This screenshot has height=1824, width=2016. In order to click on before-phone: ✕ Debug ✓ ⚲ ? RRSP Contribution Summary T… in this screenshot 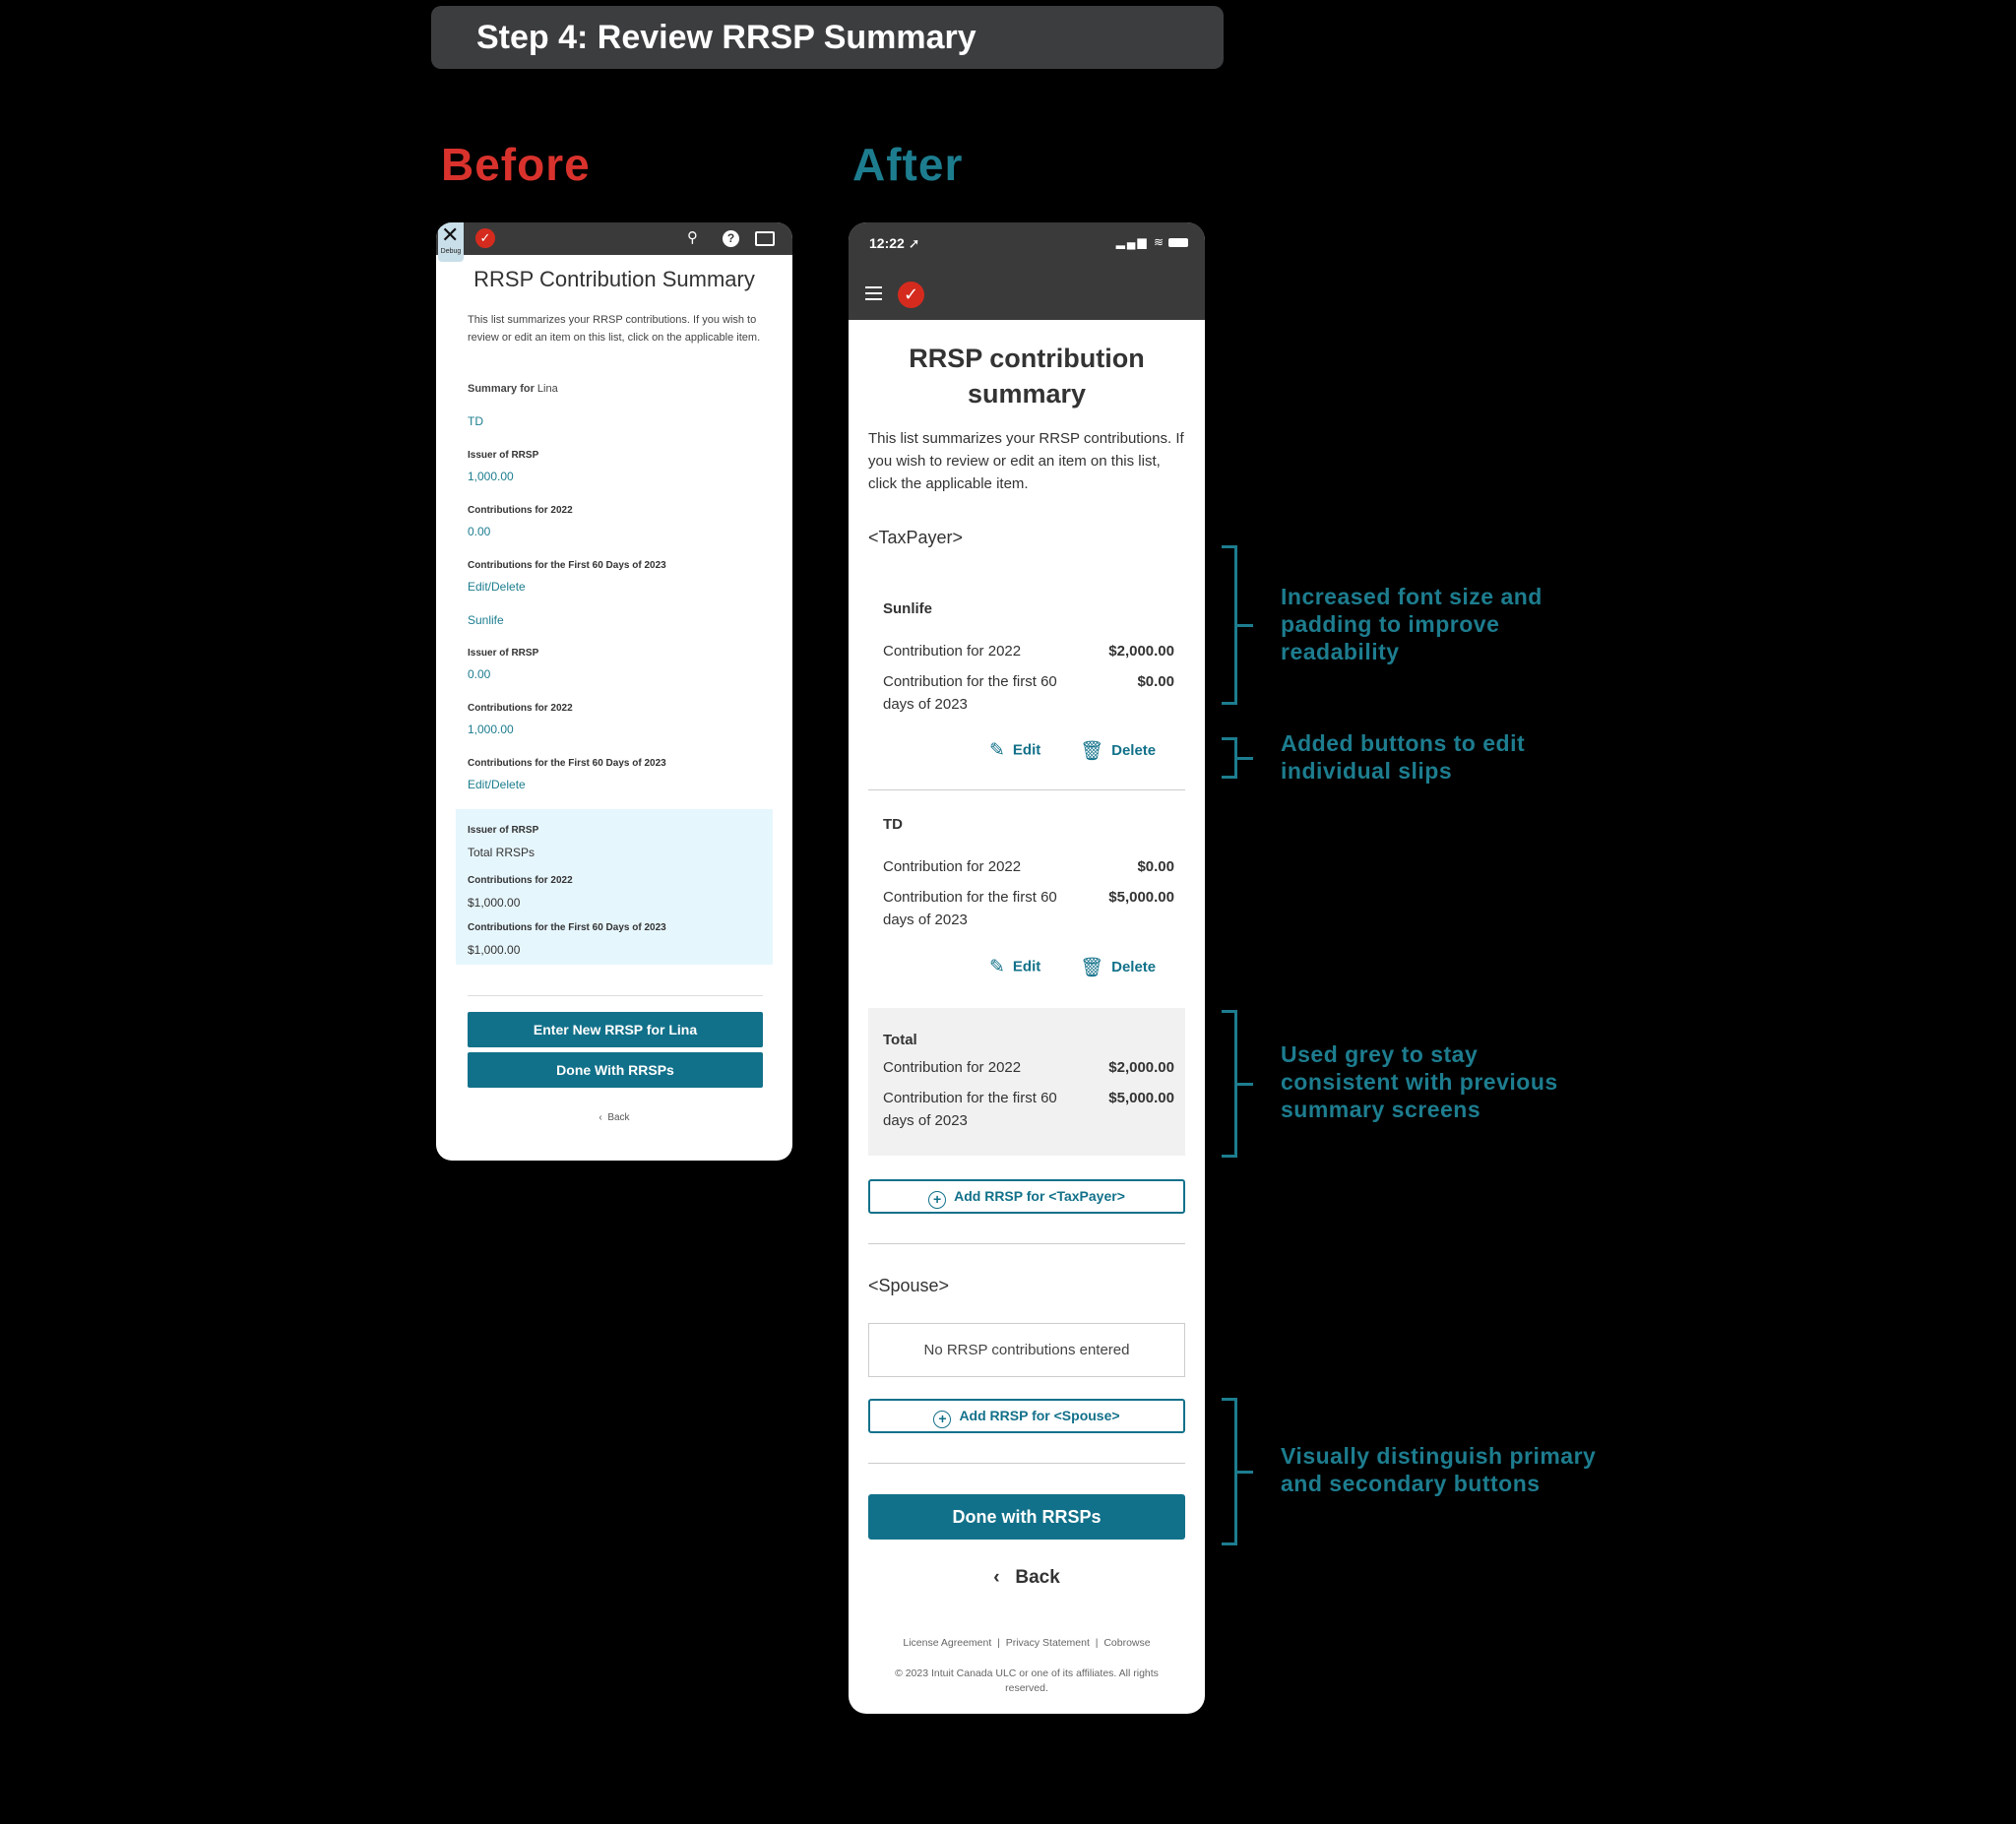, I will do `click(614, 691)`.